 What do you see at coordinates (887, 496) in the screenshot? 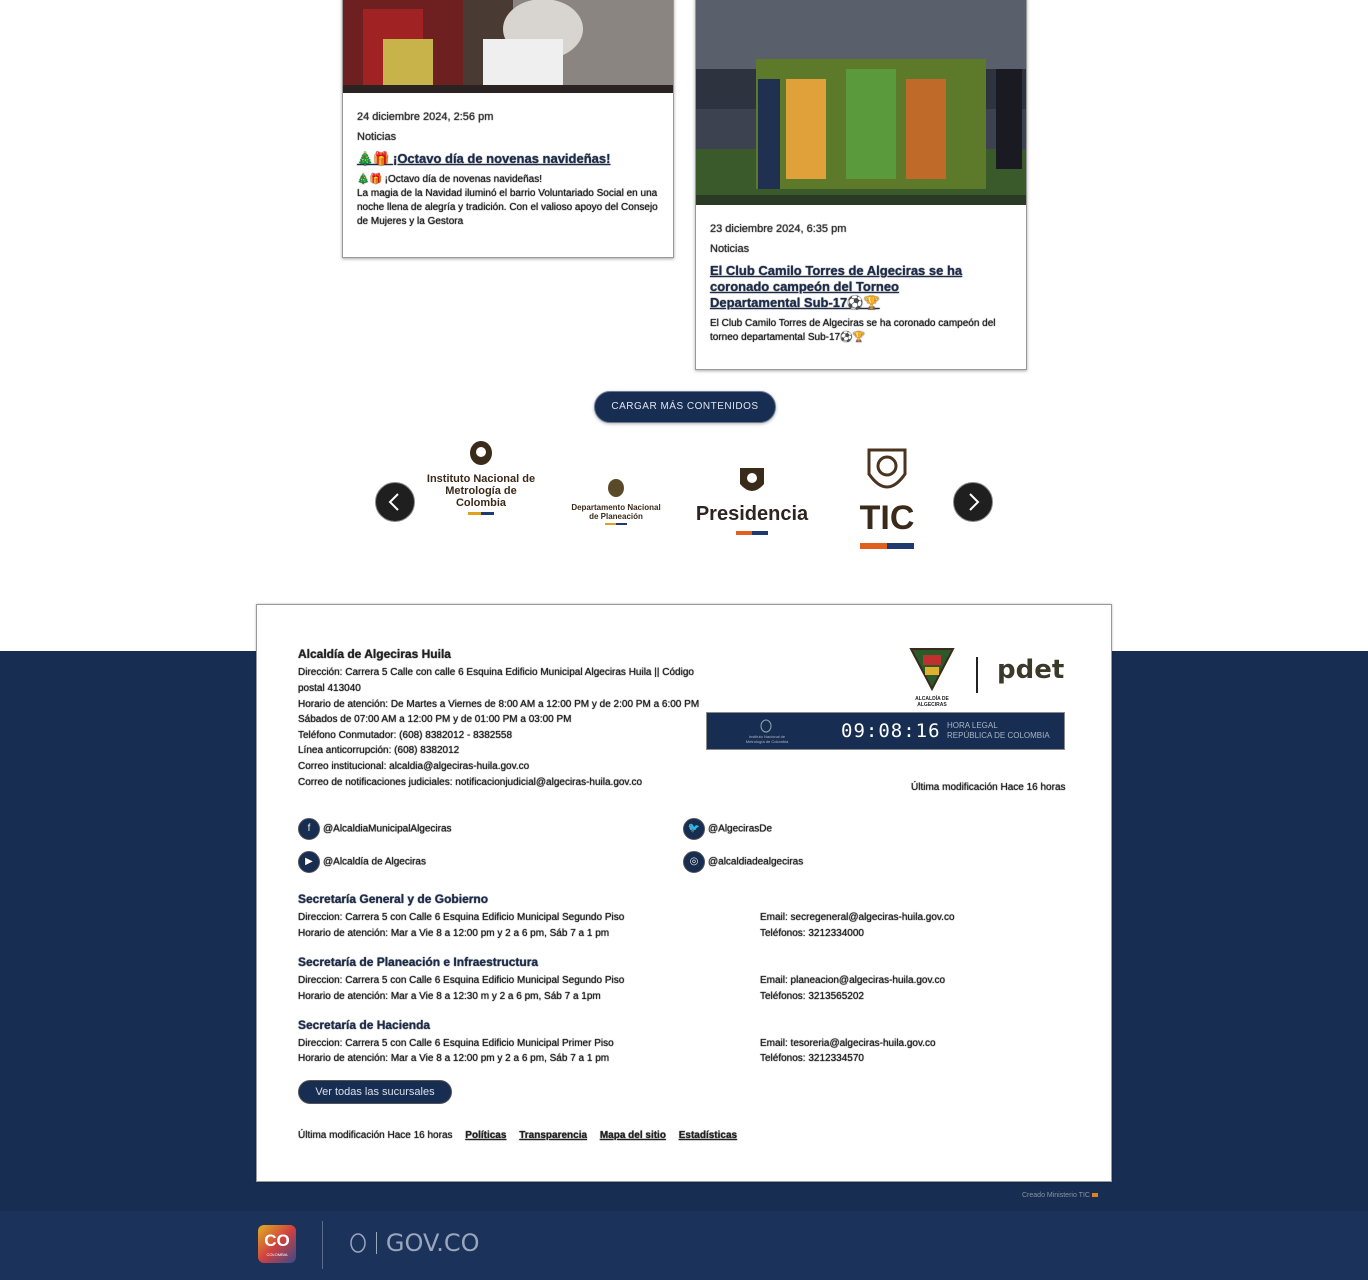
I see `mintic-logo: TIC` at bounding box center [887, 496].